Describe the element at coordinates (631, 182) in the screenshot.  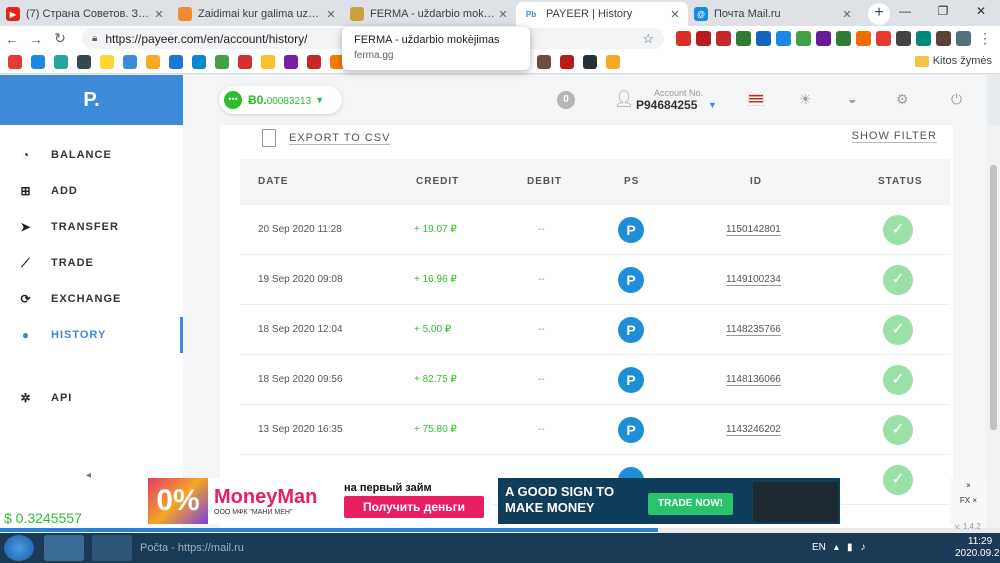
I see `column-header-ps: PS` at that location.